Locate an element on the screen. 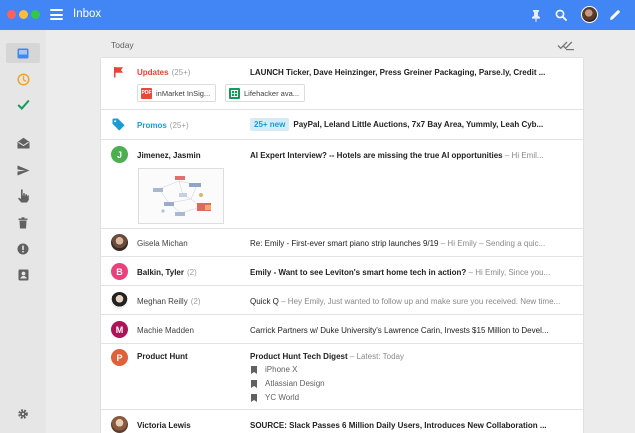  search-icon is located at coordinates (561, 15).